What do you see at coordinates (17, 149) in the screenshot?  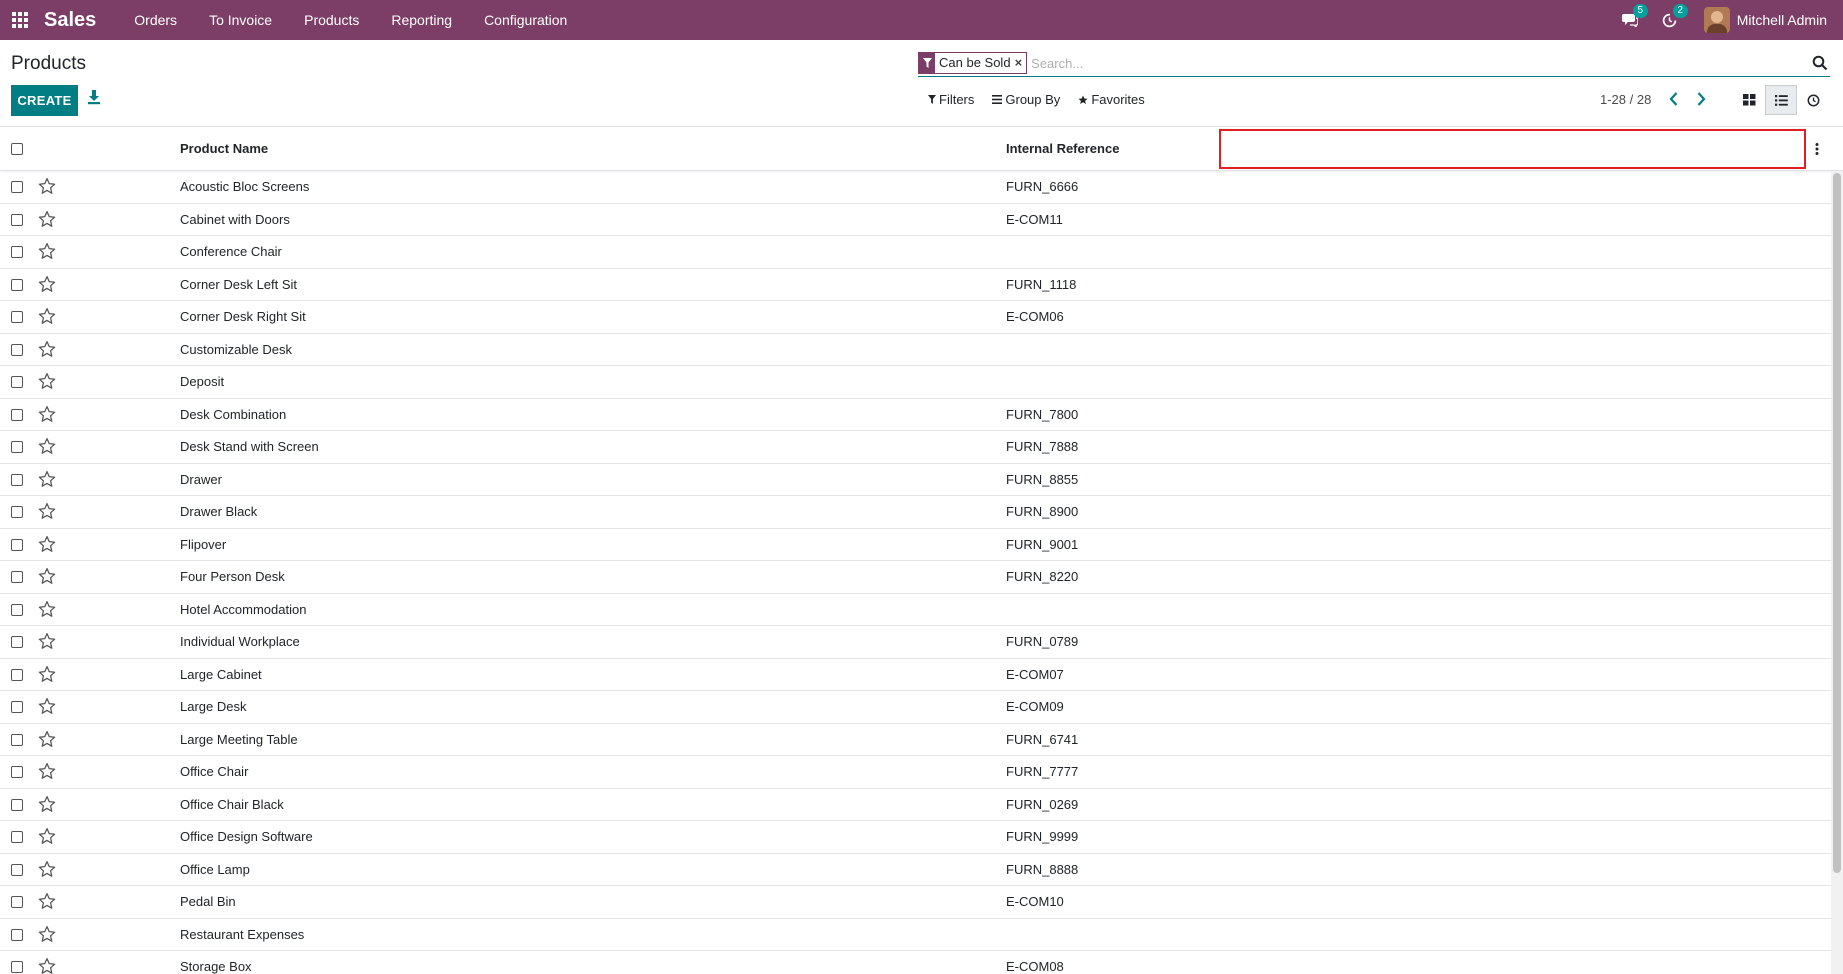 I see `select-all-checkbox` at bounding box center [17, 149].